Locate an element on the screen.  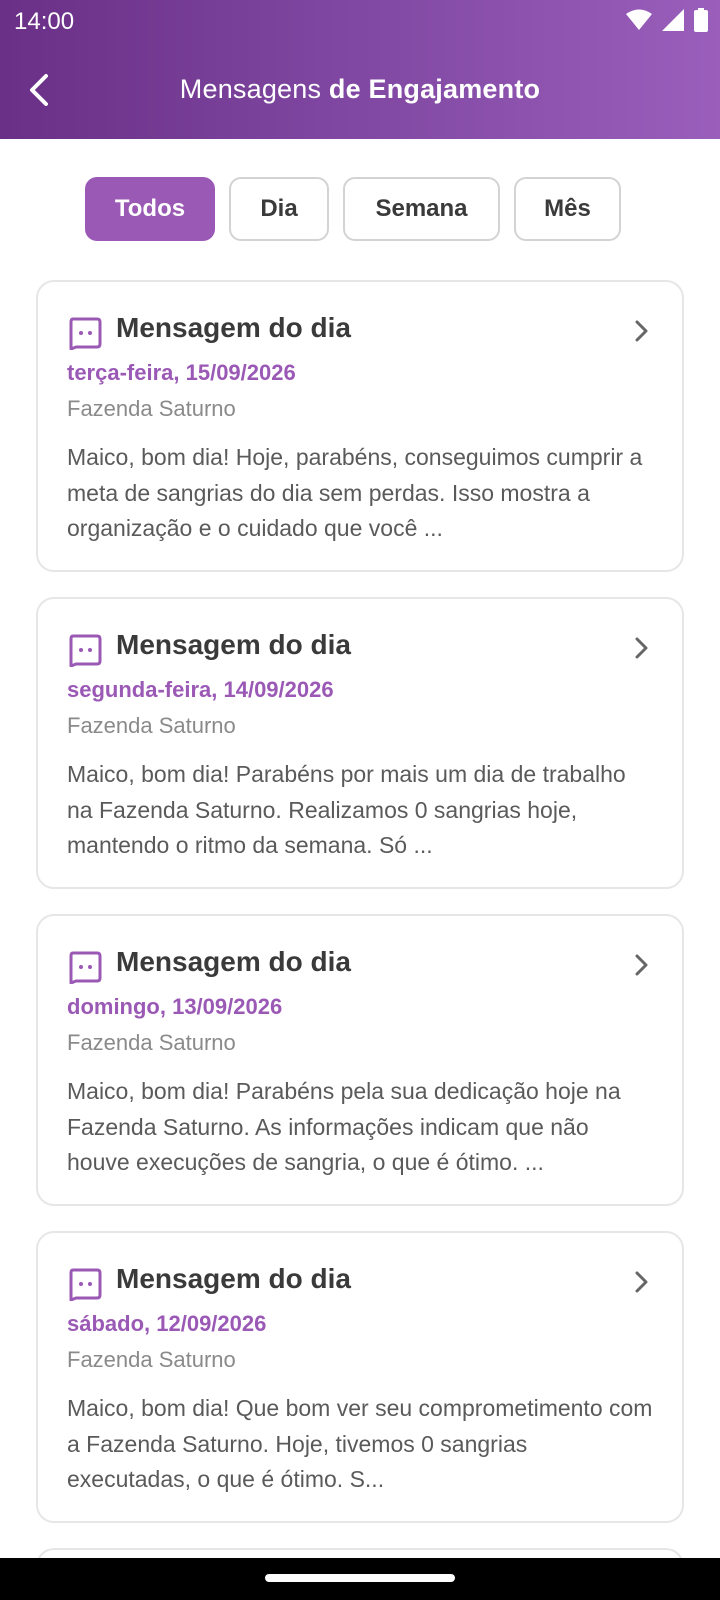
page-title-regular: Mensagens is located at coordinates (250, 89).